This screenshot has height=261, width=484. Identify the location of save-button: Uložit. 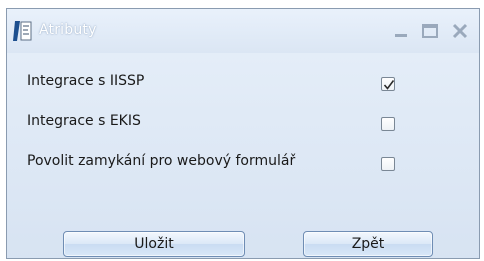
(154, 244).